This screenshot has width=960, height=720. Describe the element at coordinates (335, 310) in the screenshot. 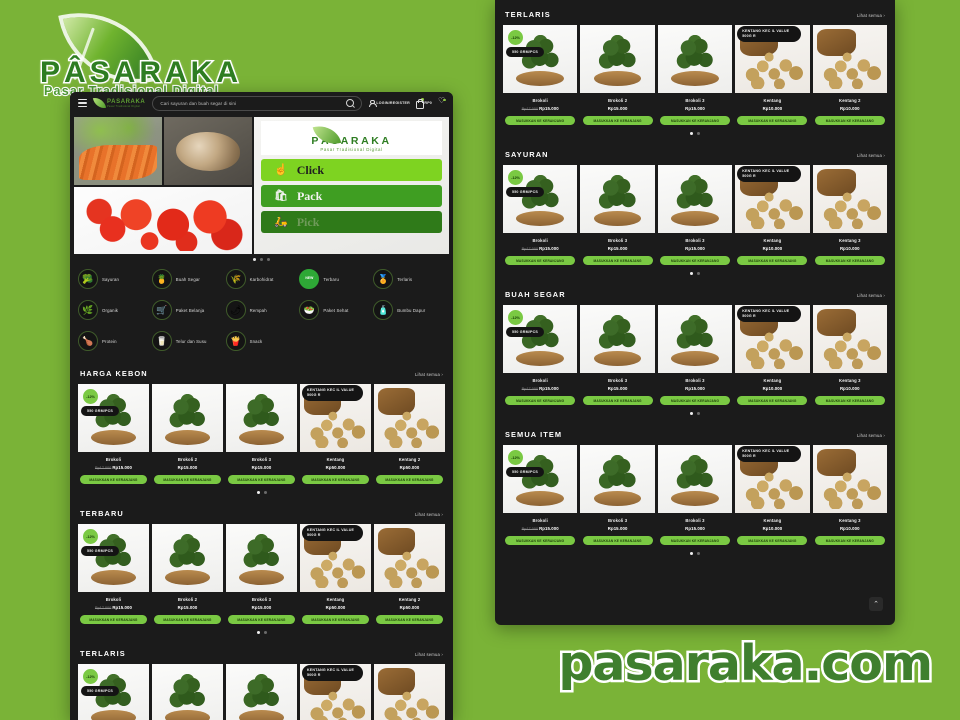

I see `category-item-paket-sehat: 🥗 Paket Sehat` at that location.